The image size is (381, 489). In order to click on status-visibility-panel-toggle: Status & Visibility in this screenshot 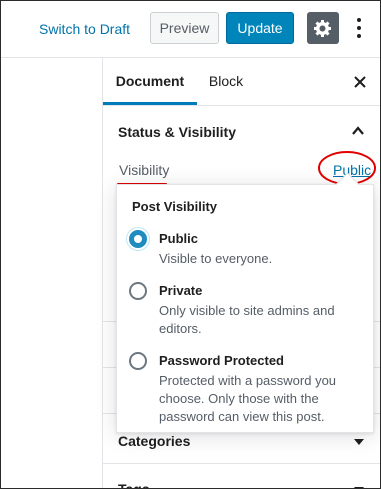, I will do `click(241, 132)`.